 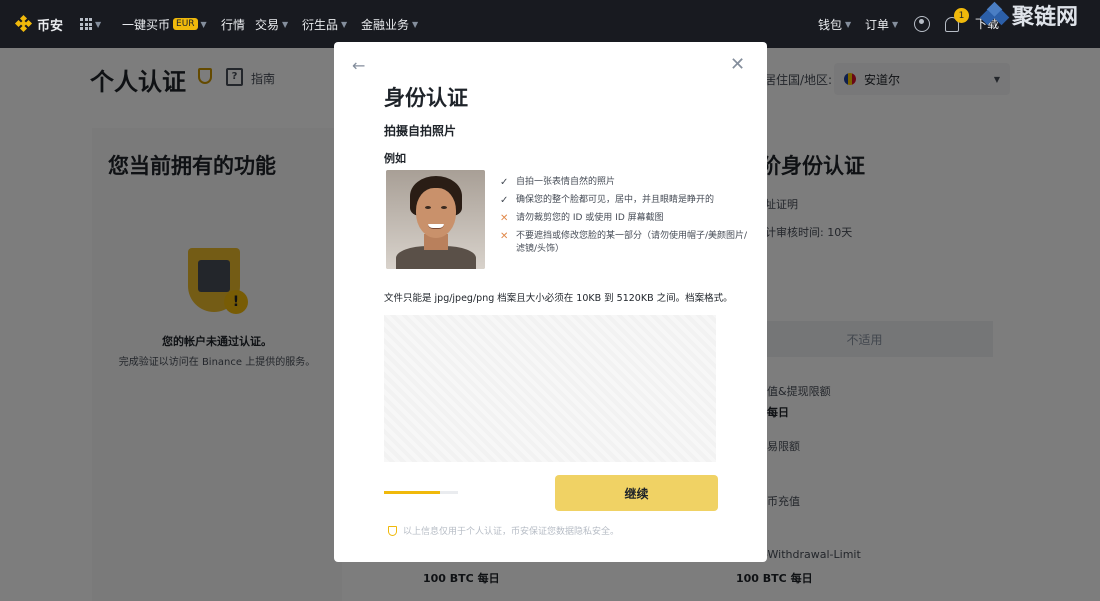 What do you see at coordinates (566, 182) in the screenshot?
I see `rule-text: 自拍一张表情自然的照片` at bounding box center [566, 182].